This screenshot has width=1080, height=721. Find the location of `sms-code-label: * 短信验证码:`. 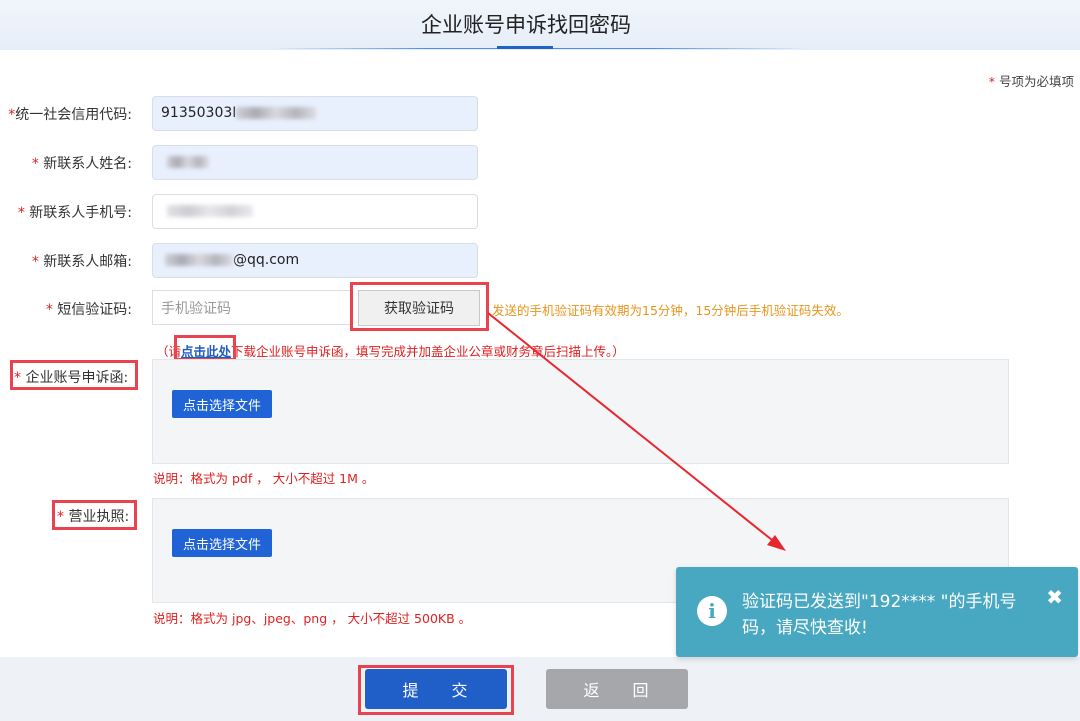

sms-code-label: * 短信验证码: is located at coordinates (88, 310).